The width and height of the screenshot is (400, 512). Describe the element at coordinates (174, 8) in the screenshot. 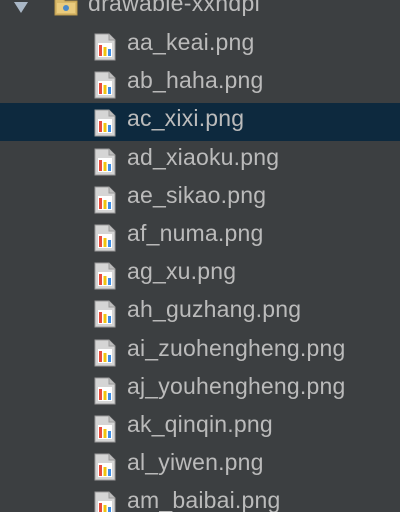

I see `folder-name: drawable-xxhdpi` at that location.